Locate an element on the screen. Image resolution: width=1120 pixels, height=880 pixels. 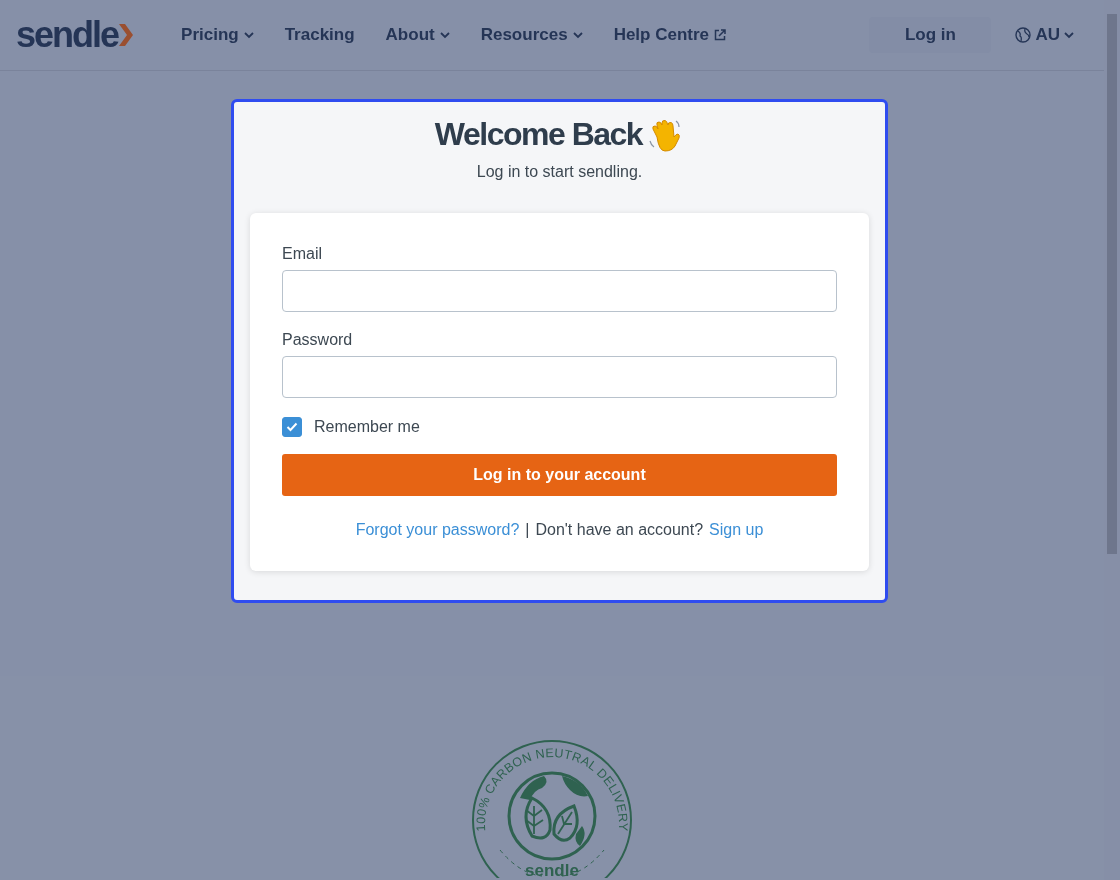
sendle-logo: sendle is located at coordinates (75, 35).